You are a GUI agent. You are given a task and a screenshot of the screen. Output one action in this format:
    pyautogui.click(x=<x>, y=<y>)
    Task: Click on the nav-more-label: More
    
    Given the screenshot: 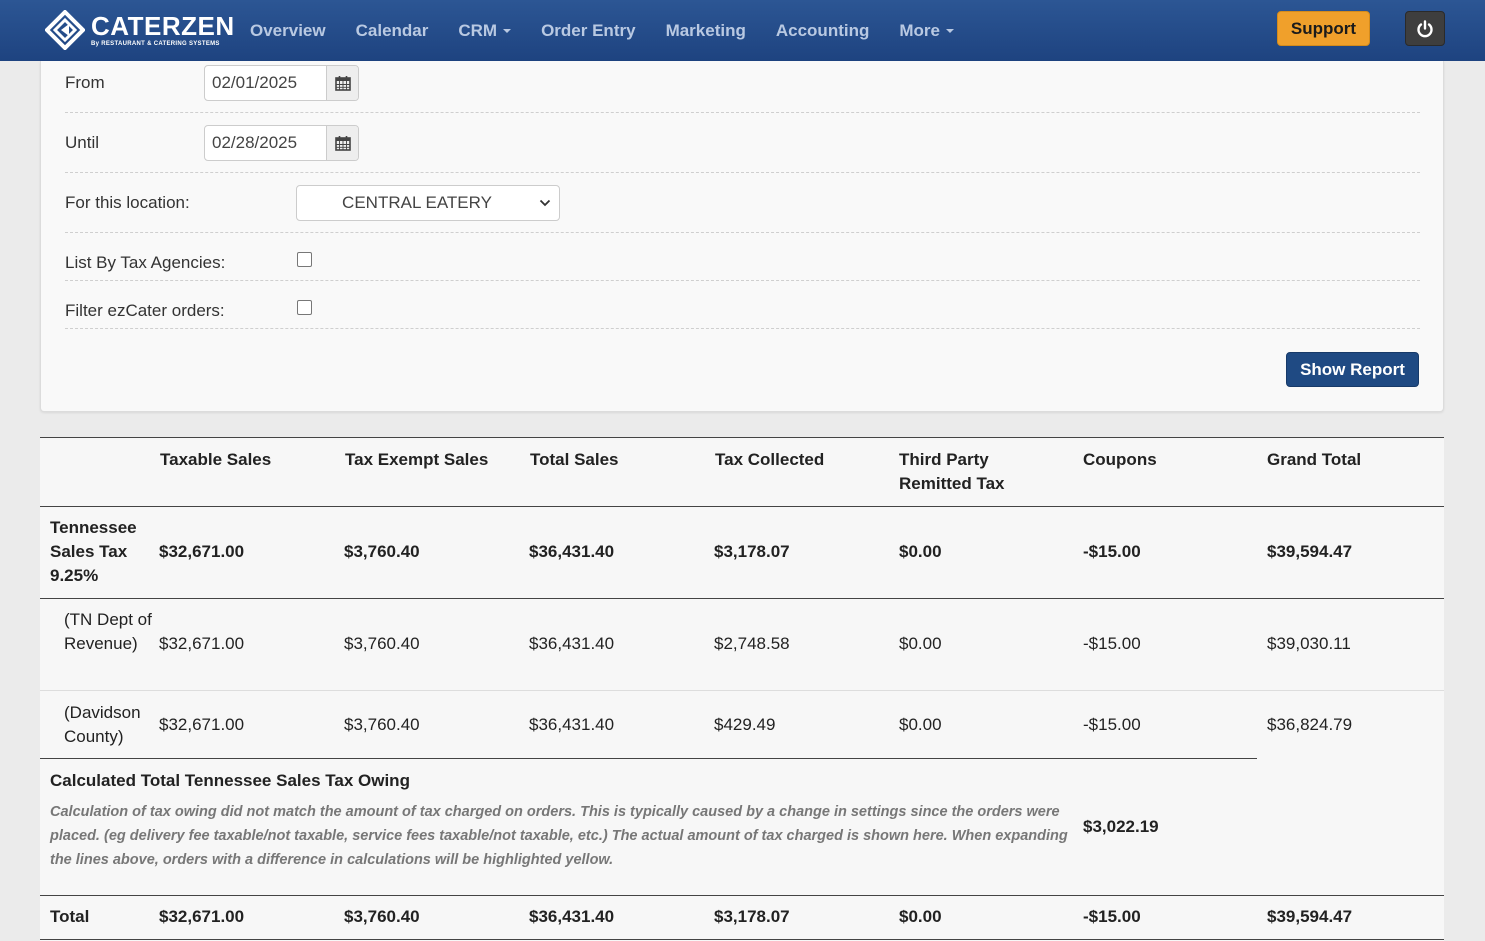 What is the action you would take?
    pyautogui.click(x=919, y=30)
    